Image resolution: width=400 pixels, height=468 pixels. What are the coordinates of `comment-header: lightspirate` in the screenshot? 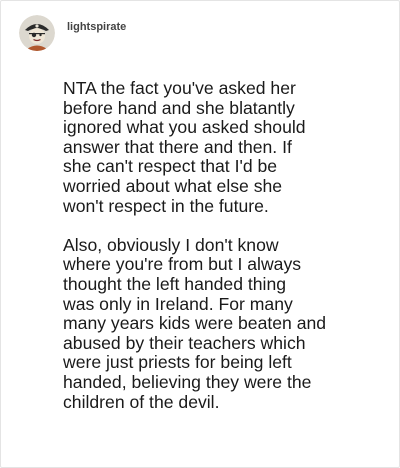 It's located at (72, 33).